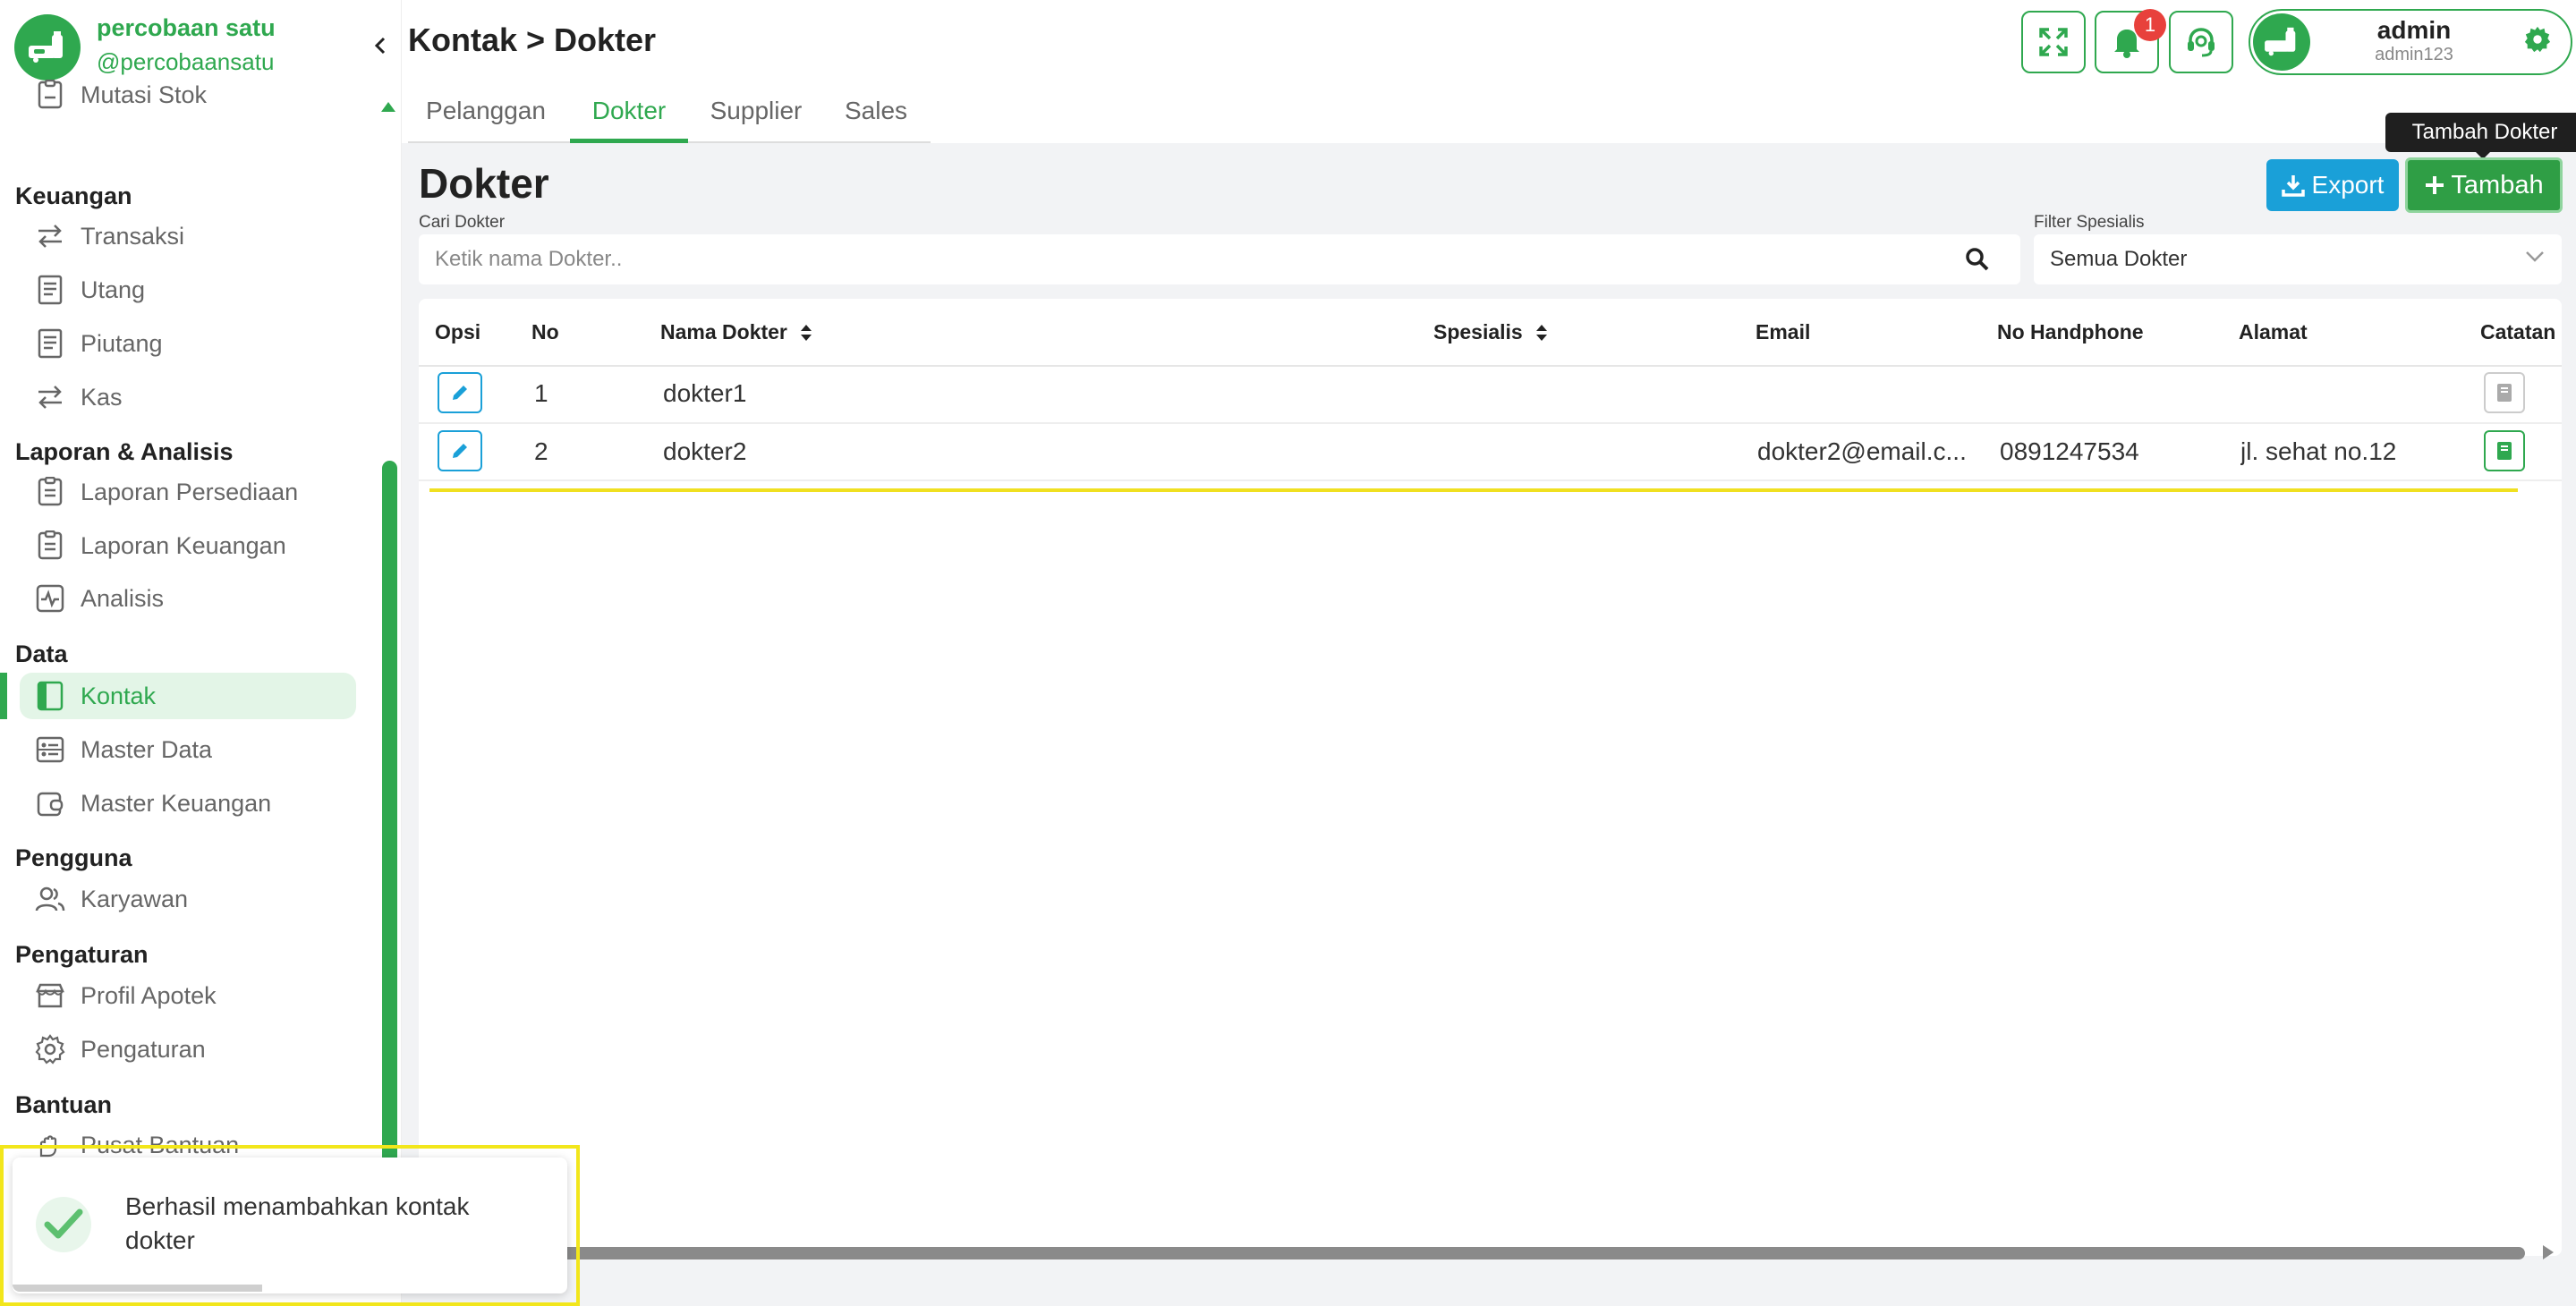 This screenshot has width=2576, height=1306. What do you see at coordinates (143, 1049) in the screenshot?
I see `sidebar-item-label: Pengaturan` at bounding box center [143, 1049].